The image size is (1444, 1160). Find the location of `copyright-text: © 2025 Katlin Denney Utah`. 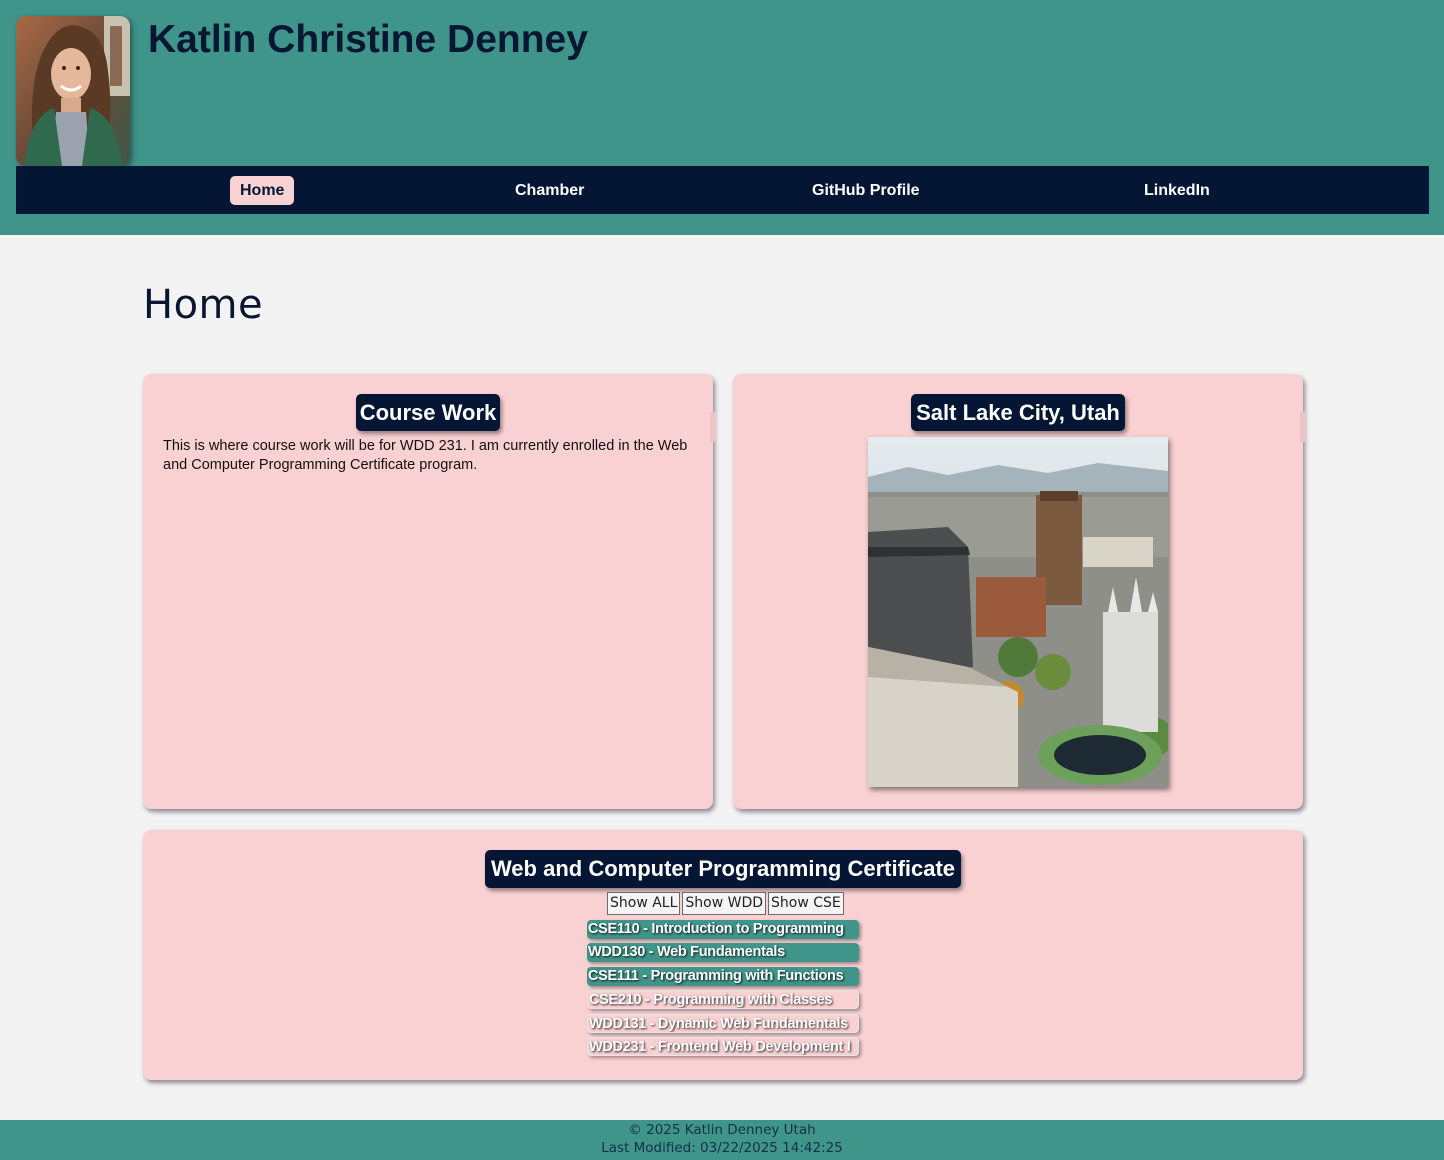

copyright-text: © 2025 Katlin Denney Utah is located at coordinates (722, 1130).